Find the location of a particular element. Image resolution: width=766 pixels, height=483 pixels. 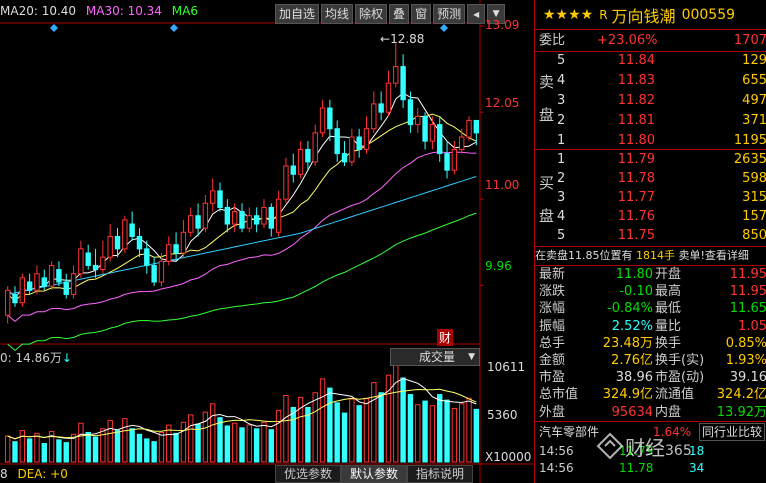

macd-left-value: 8 is located at coordinates (4, 474).